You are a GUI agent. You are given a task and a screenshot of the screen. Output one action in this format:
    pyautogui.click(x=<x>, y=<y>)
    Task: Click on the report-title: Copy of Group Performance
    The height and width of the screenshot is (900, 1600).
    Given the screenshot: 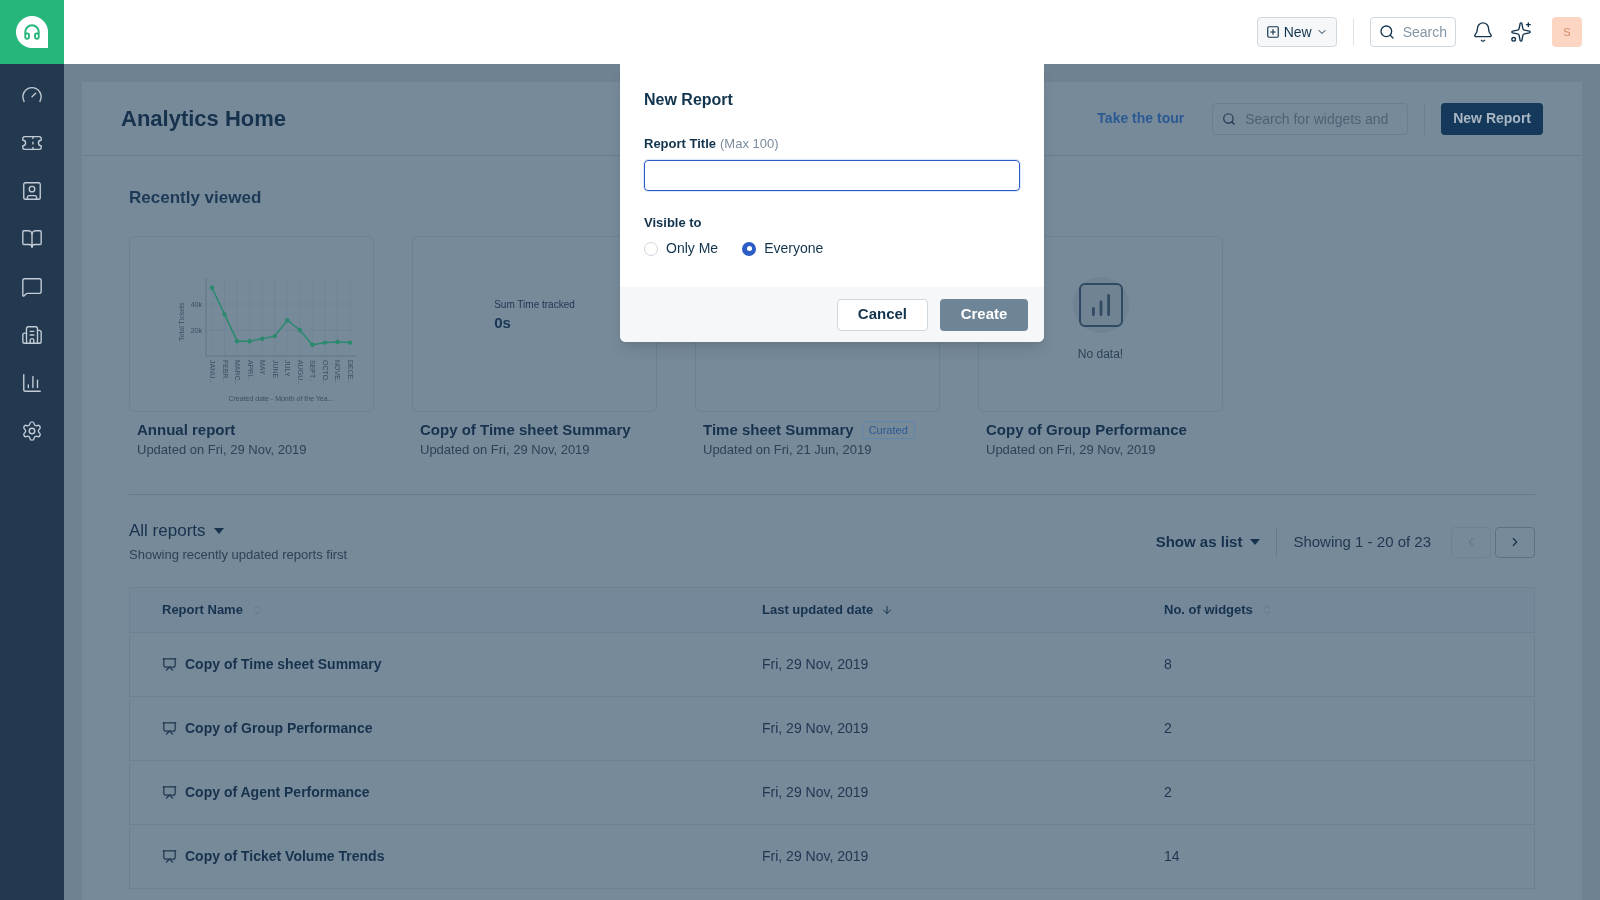 What is the action you would take?
    pyautogui.click(x=1086, y=430)
    